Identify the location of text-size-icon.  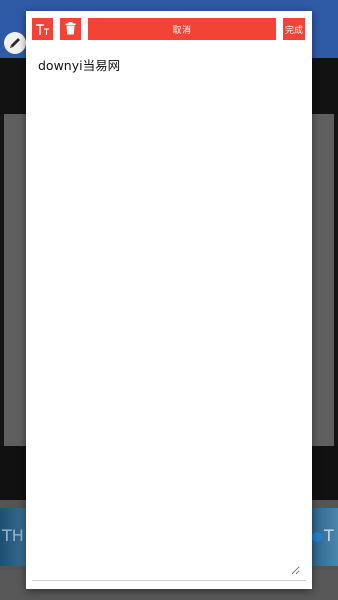
(42, 29).